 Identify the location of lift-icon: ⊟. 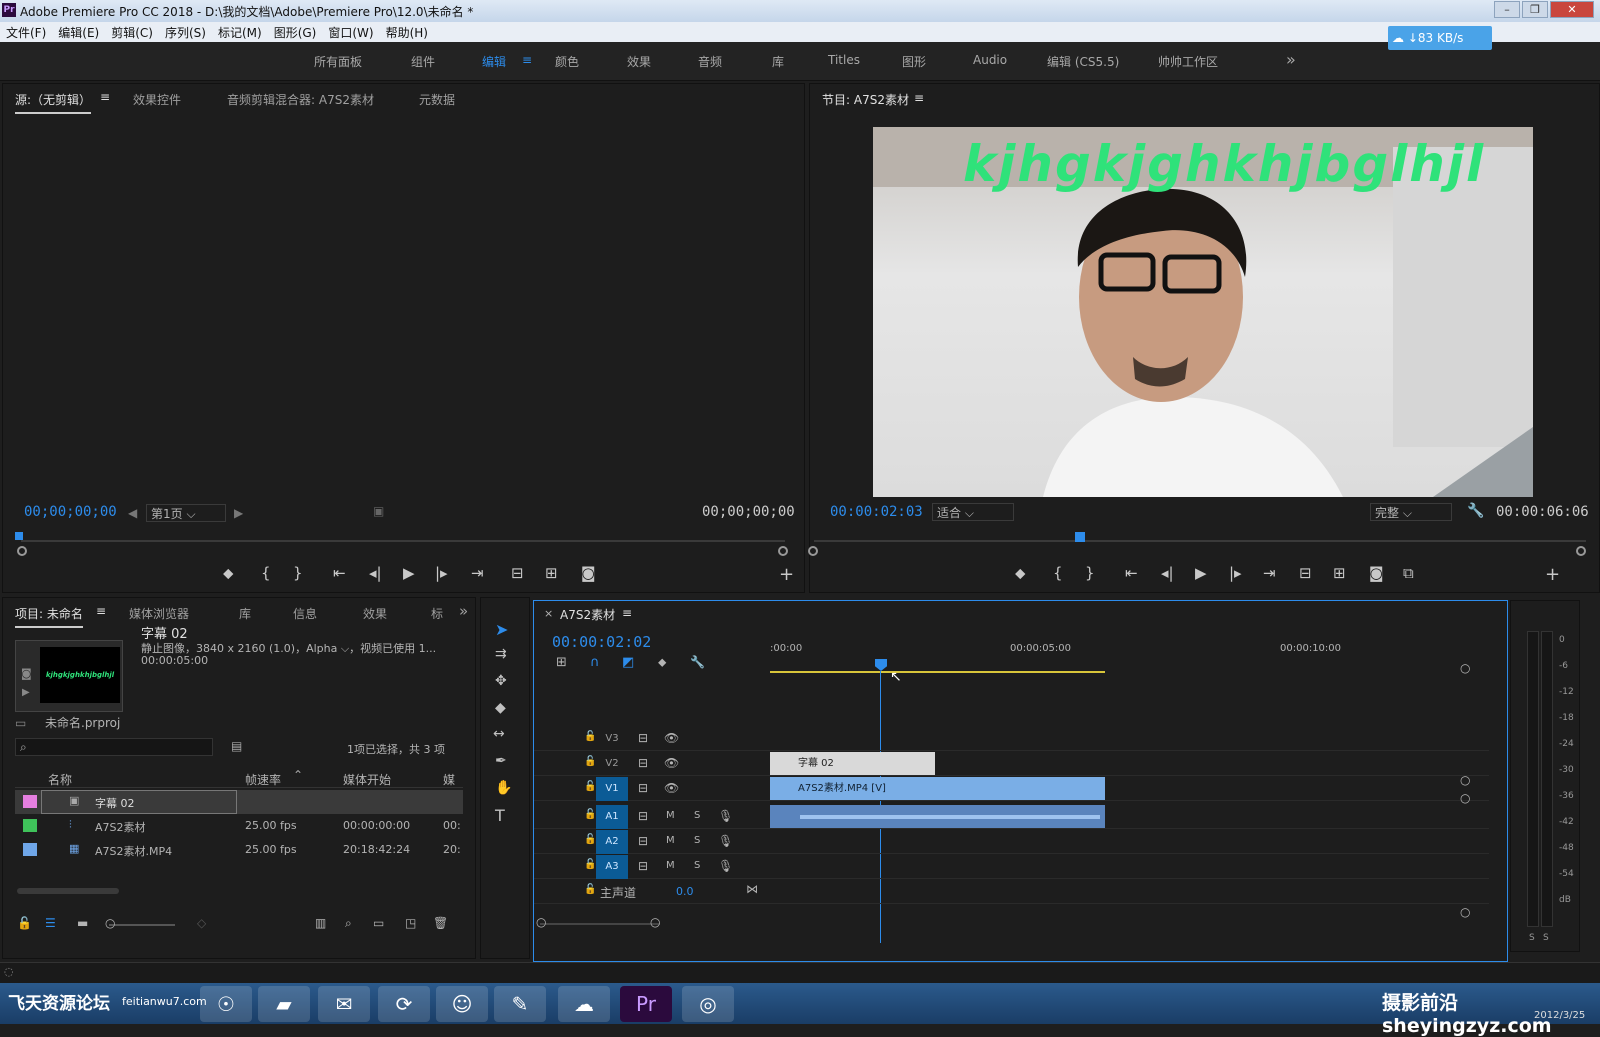
(1305, 573).